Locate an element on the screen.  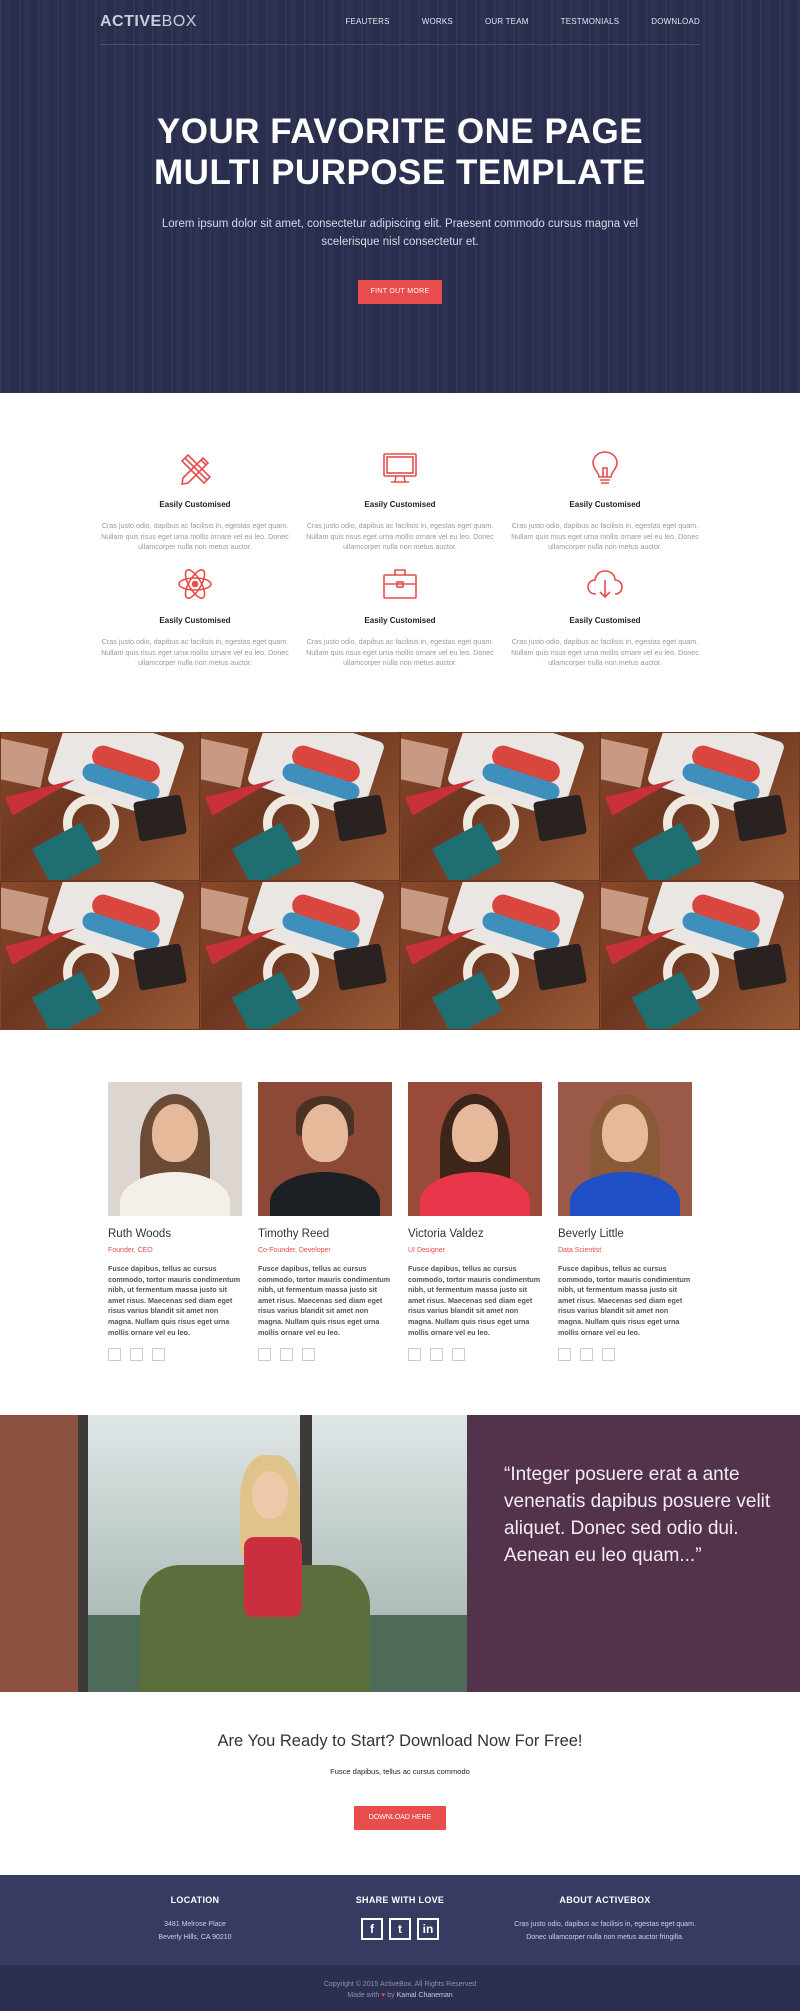
brand-logo: ACTIVEBOX is located at coordinates (148, 22).